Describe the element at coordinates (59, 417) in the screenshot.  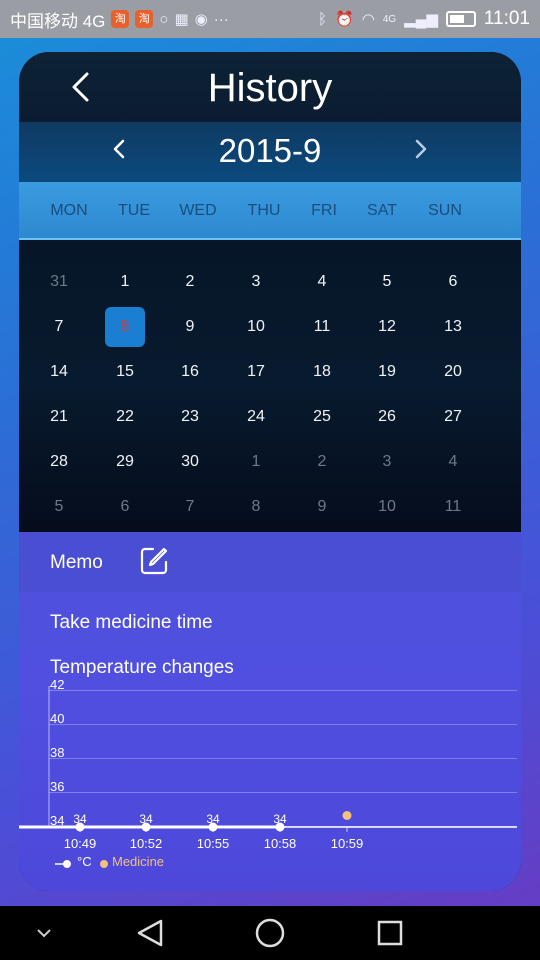
I see `calendar-day: 21` at that location.